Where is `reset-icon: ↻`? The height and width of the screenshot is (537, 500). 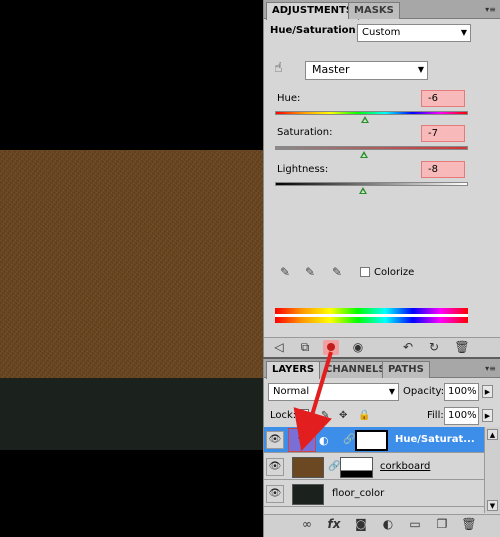 reset-icon: ↻ is located at coordinates (434, 347).